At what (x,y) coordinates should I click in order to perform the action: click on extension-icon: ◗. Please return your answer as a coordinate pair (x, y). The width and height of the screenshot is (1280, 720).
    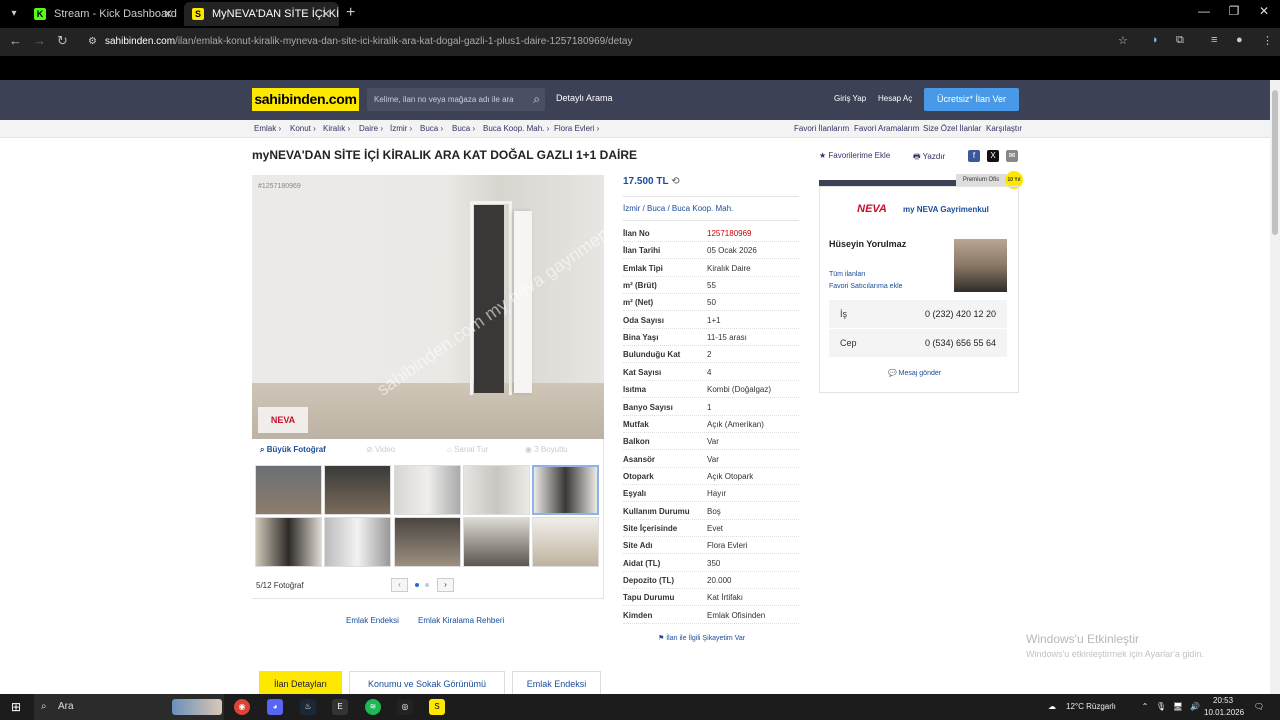
    Looking at the image, I should click on (1155, 40).